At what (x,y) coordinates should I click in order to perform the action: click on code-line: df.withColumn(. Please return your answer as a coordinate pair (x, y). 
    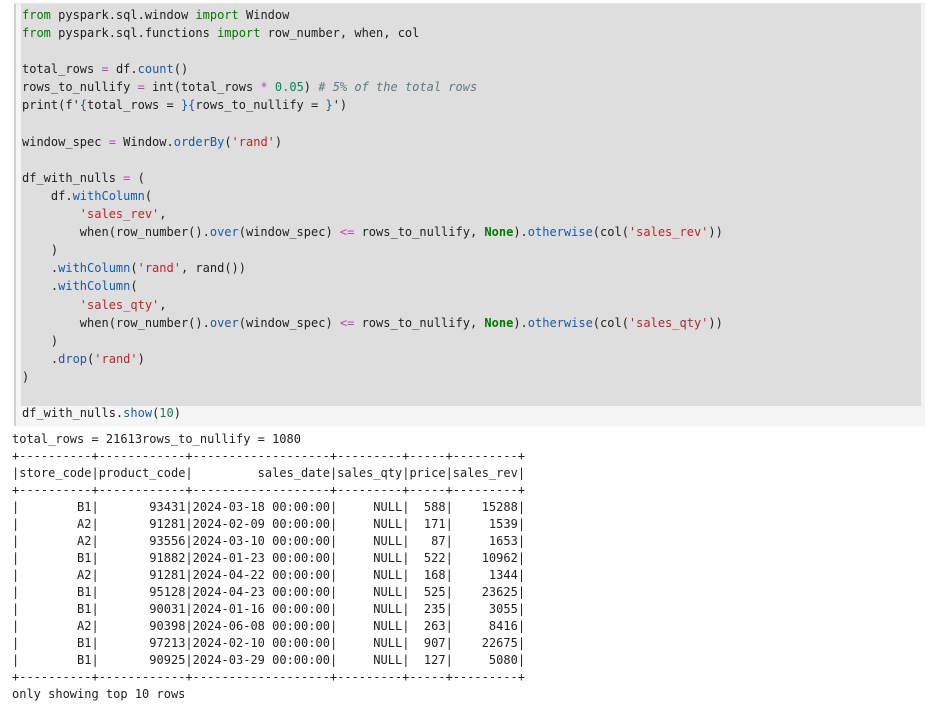
    Looking at the image, I should click on (87, 196).